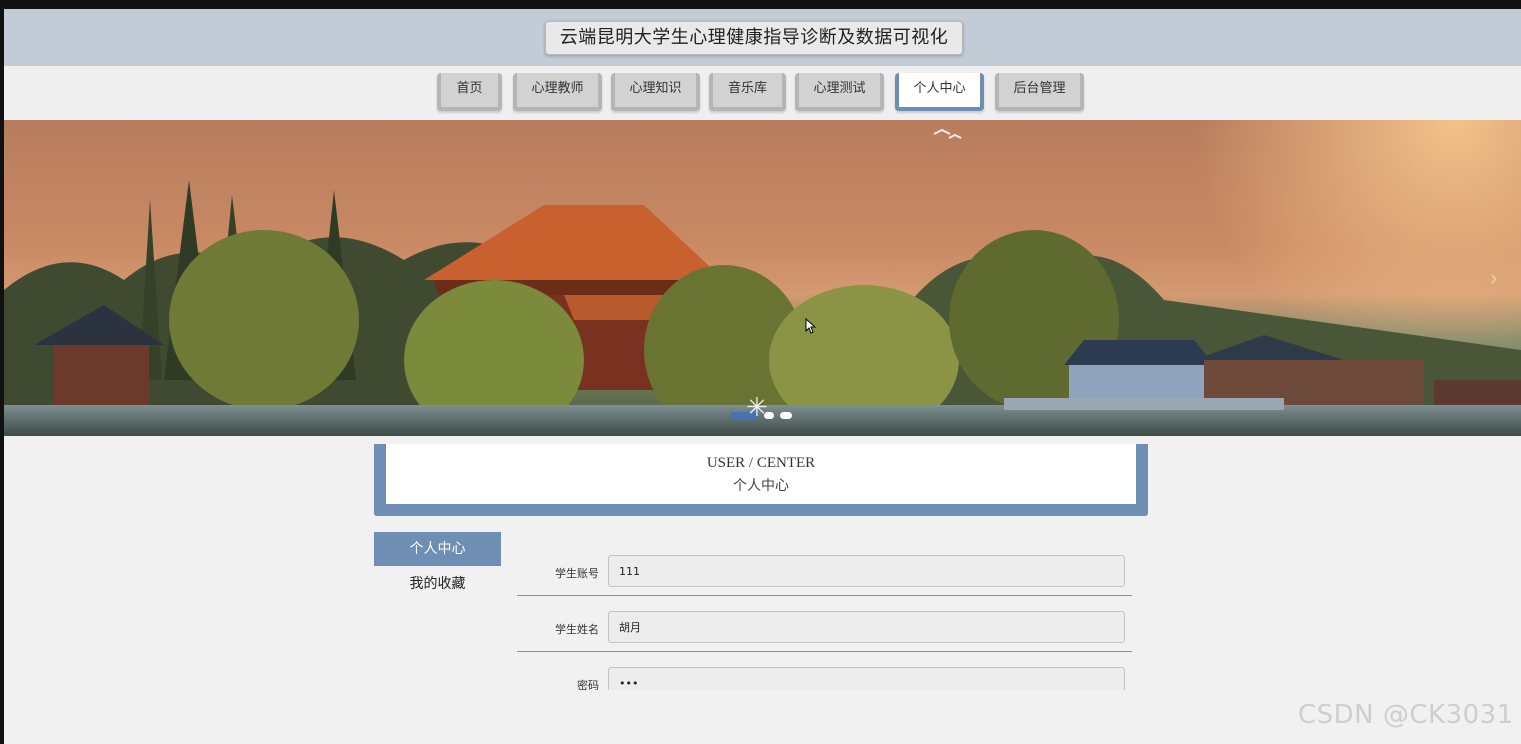 The image size is (1521, 744). Describe the element at coordinates (437, 549) in the screenshot. I see `sidebar-item-user-center: 个人中心` at that location.